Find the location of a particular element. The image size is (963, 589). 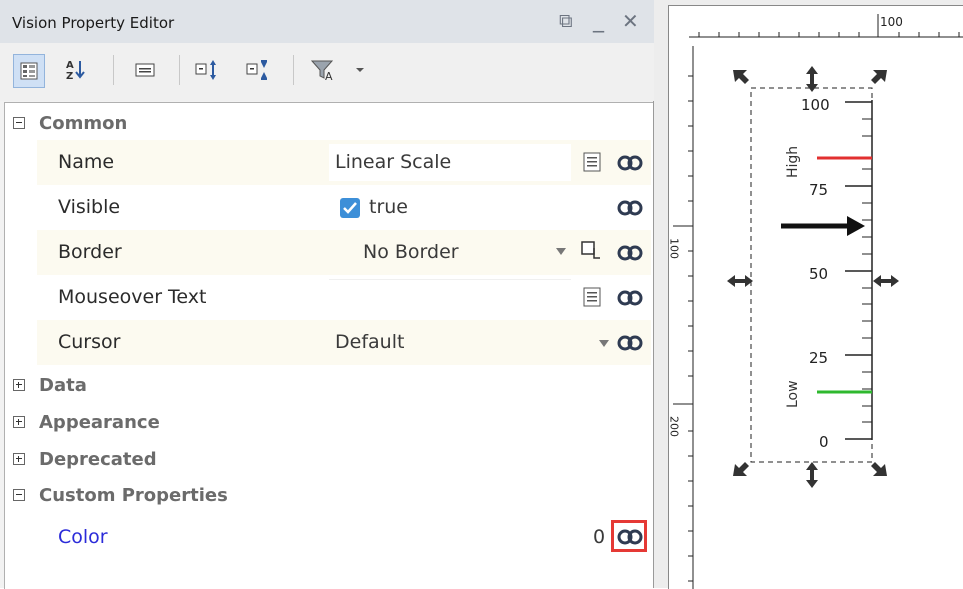

property-name: Mouseover Text is located at coordinates (132, 297).